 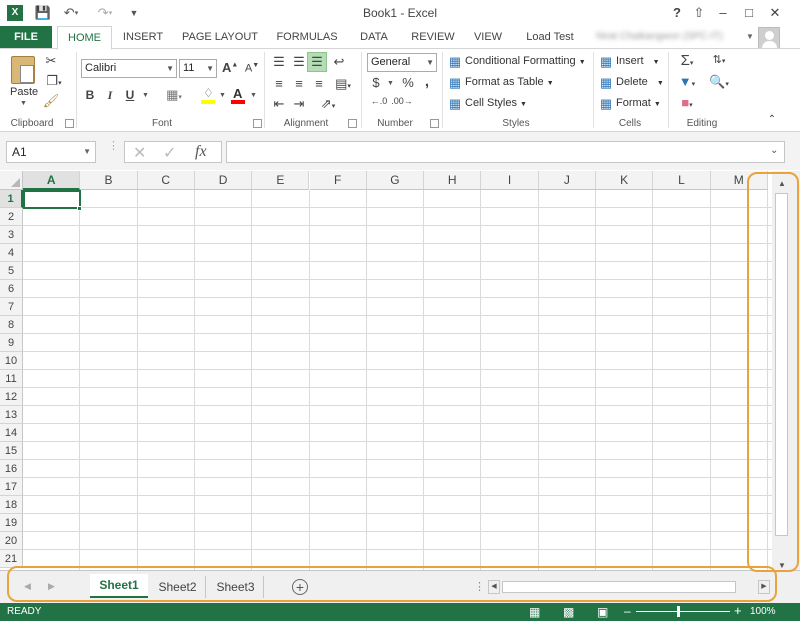 What do you see at coordinates (11, 433) in the screenshot?
I see `row-header: 14` at bounding box center [11, 433].